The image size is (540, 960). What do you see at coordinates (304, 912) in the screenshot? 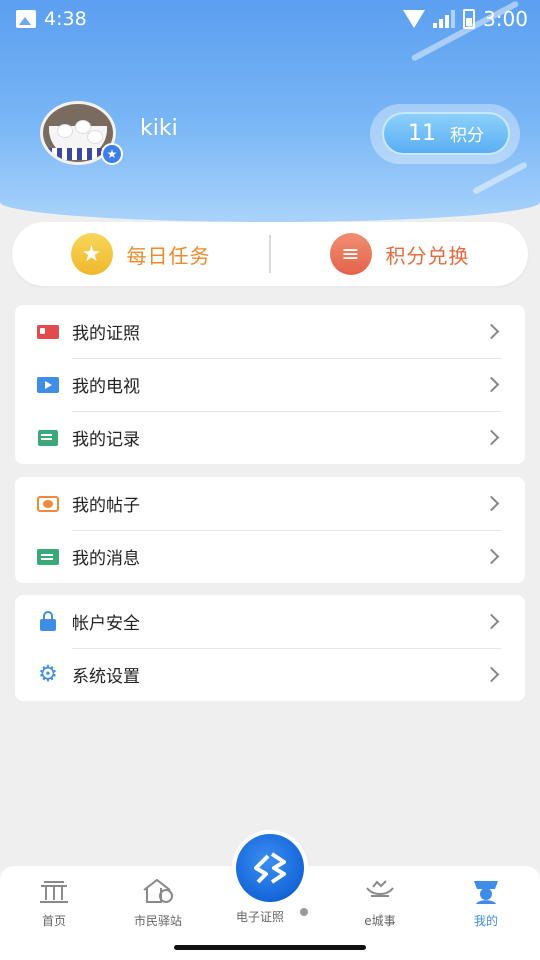
I see `notification-dot` at bounding box center [304, 912].